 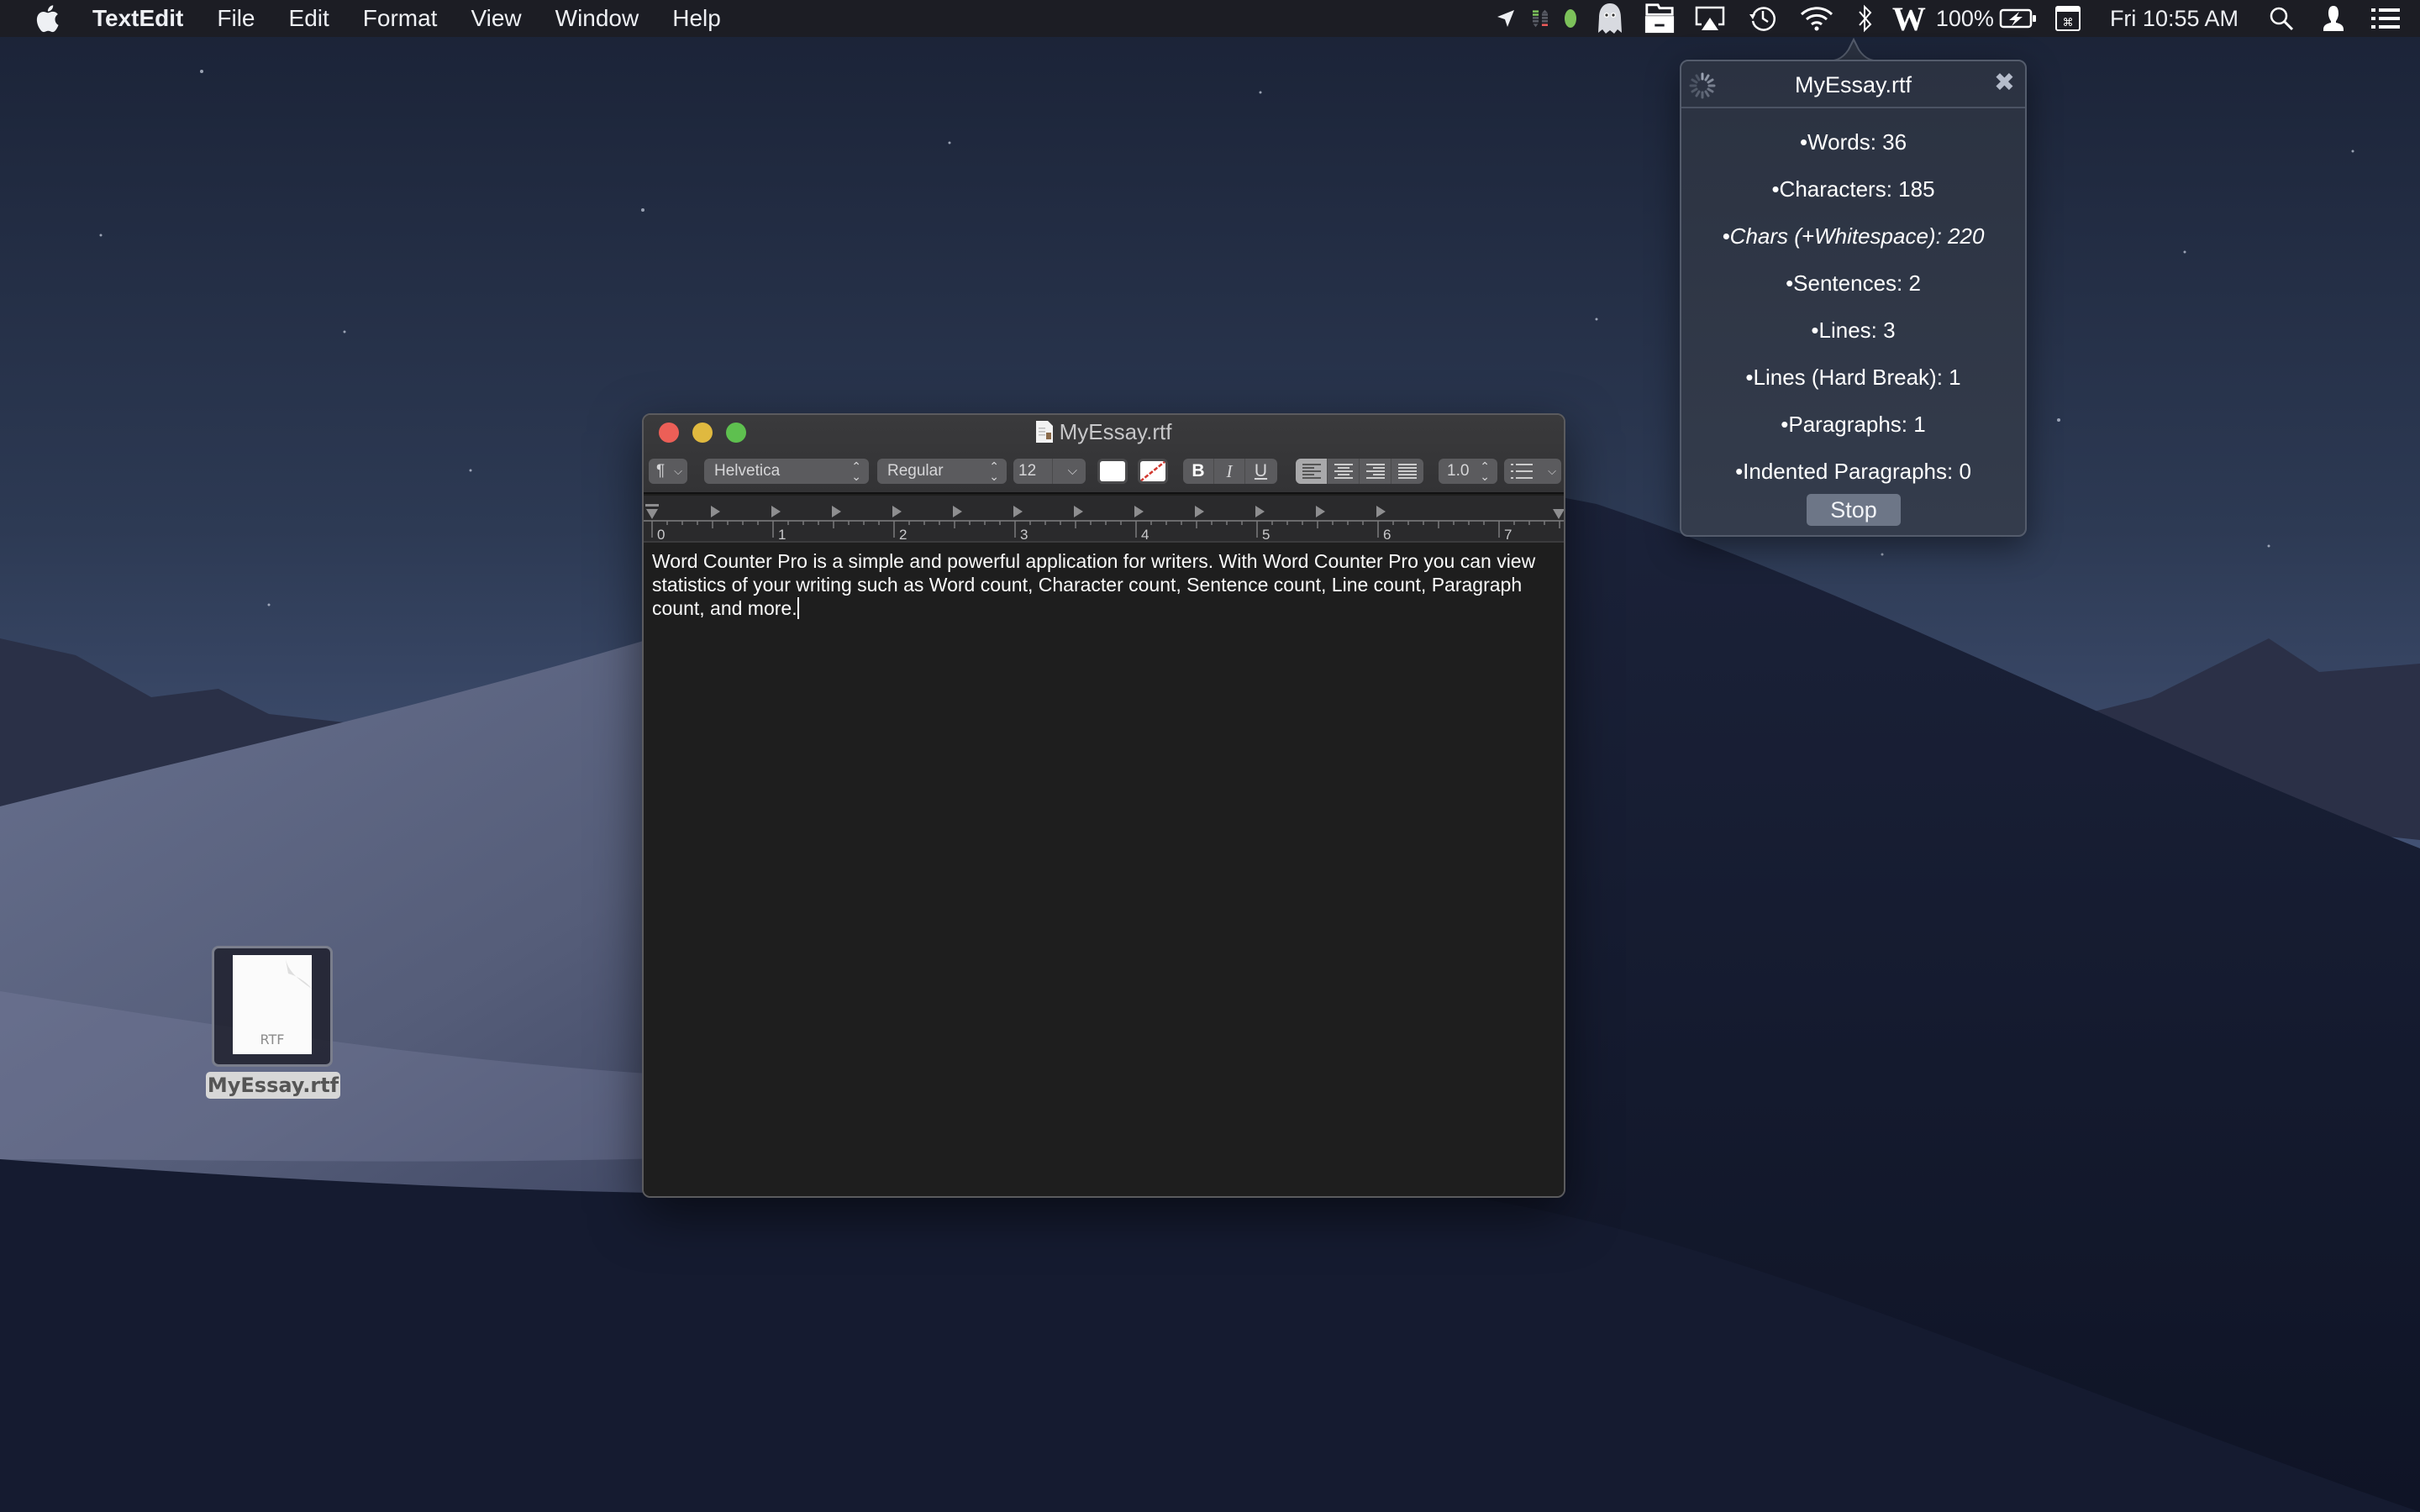 I want to click on pilcrow-icon: ¶, so click(x=661, y=471).